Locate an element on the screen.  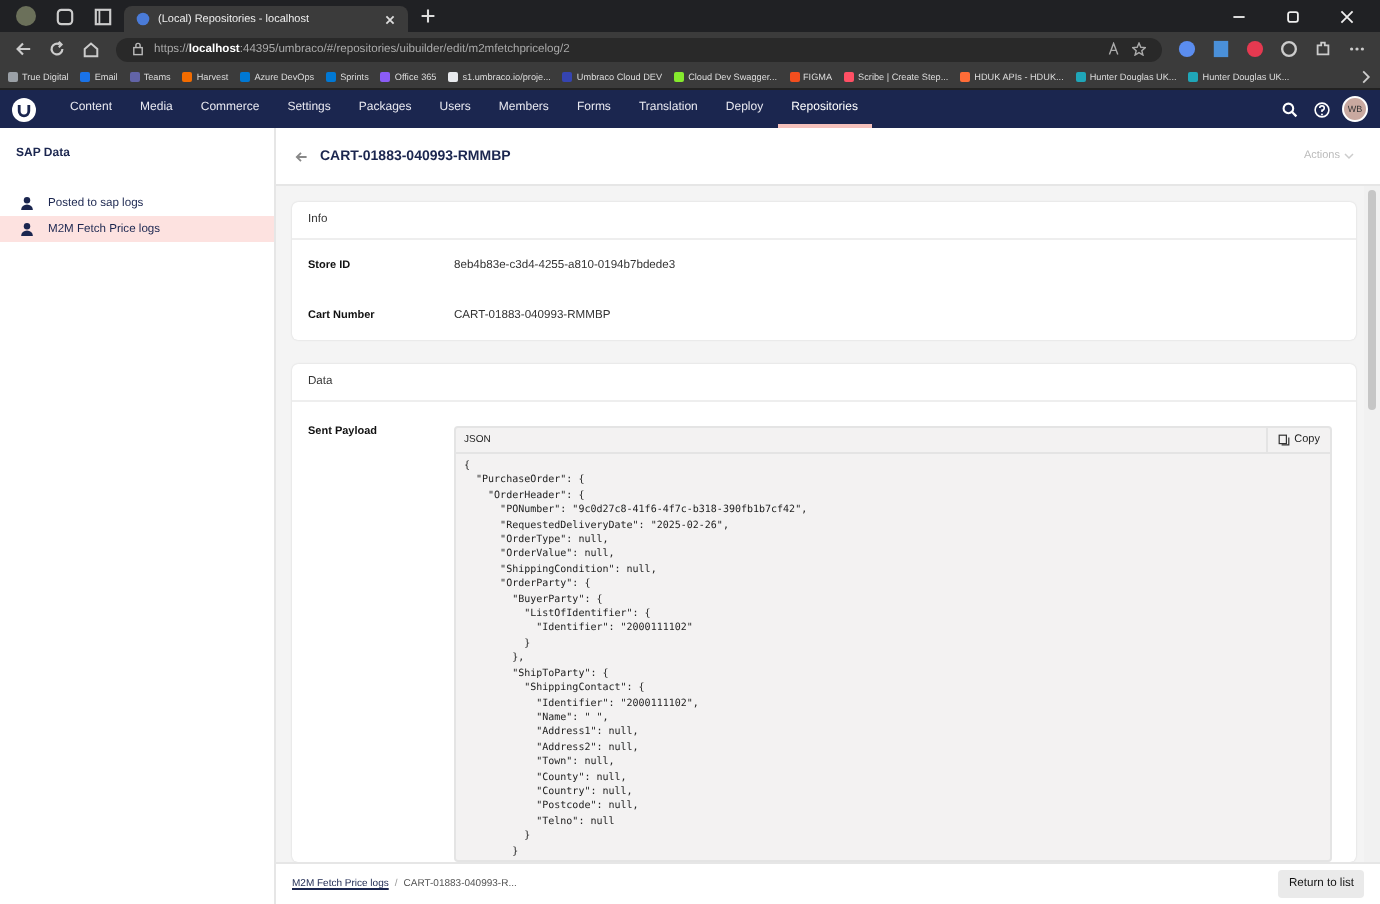
maximize-icon is located at coordinates (1293, 16).